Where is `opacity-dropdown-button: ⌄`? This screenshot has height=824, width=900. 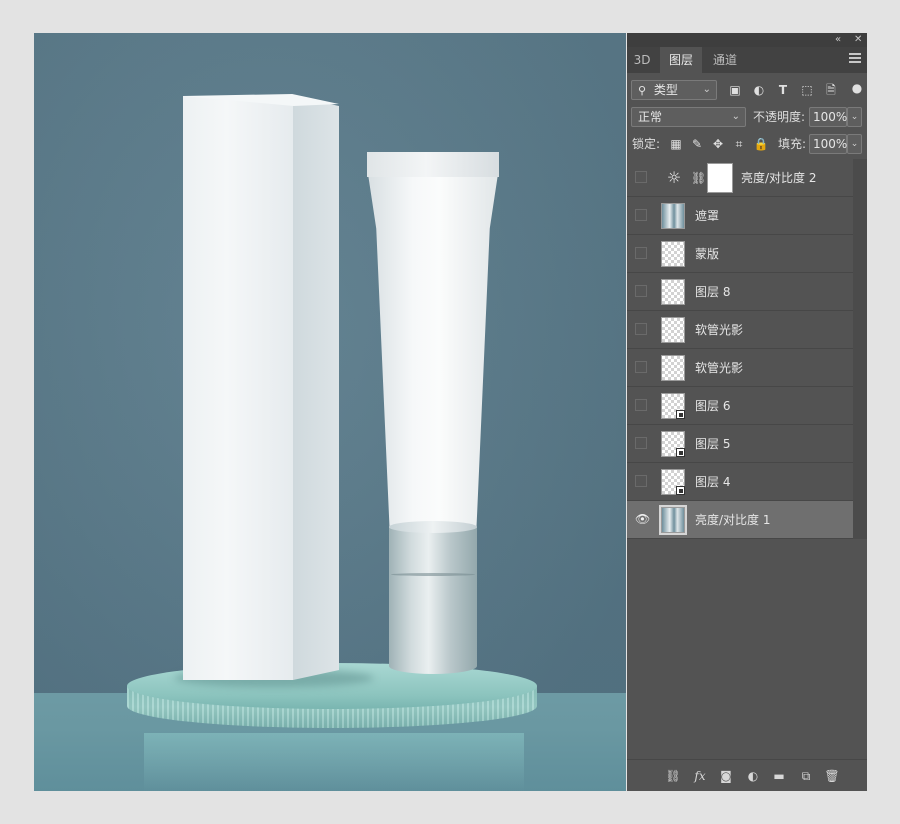
opacity-dropdown-button: ⌄ is located at coordinates (854, 117).